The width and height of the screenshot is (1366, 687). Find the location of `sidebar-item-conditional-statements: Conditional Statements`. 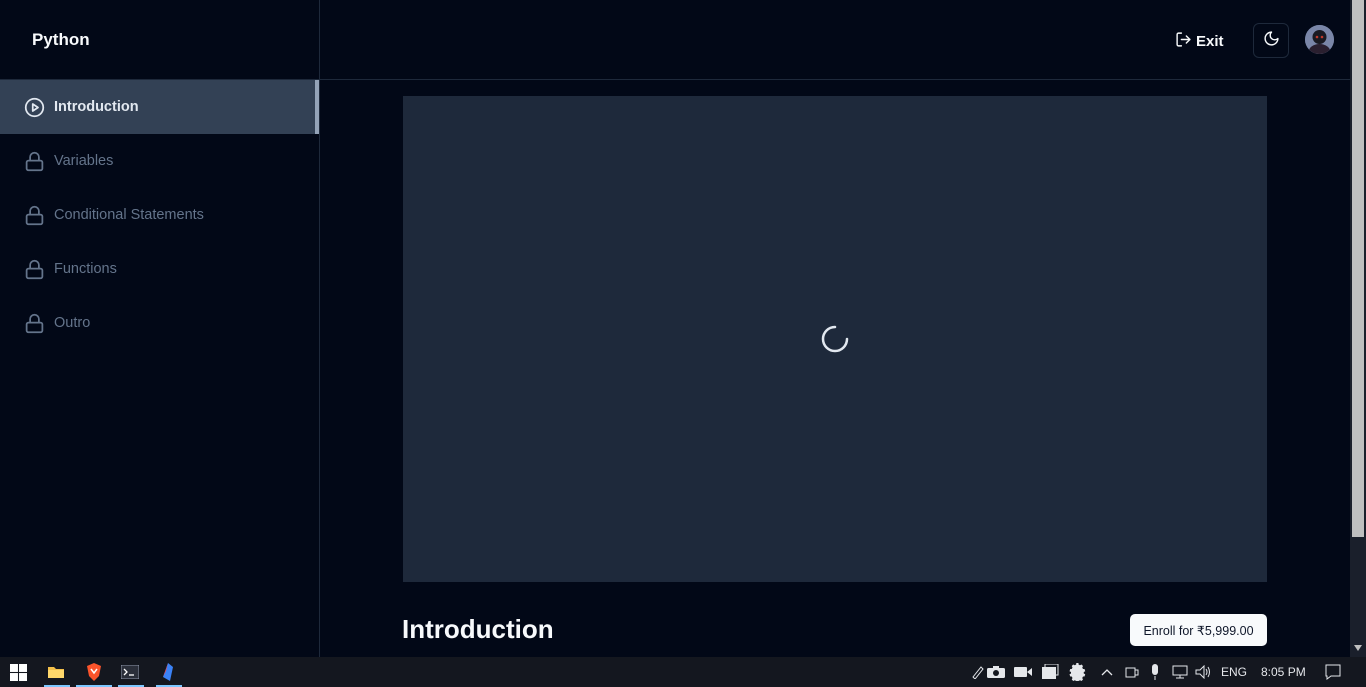

sidebar-item-conditional-statements: Conditional Statements is located at coordinates (159, 215).